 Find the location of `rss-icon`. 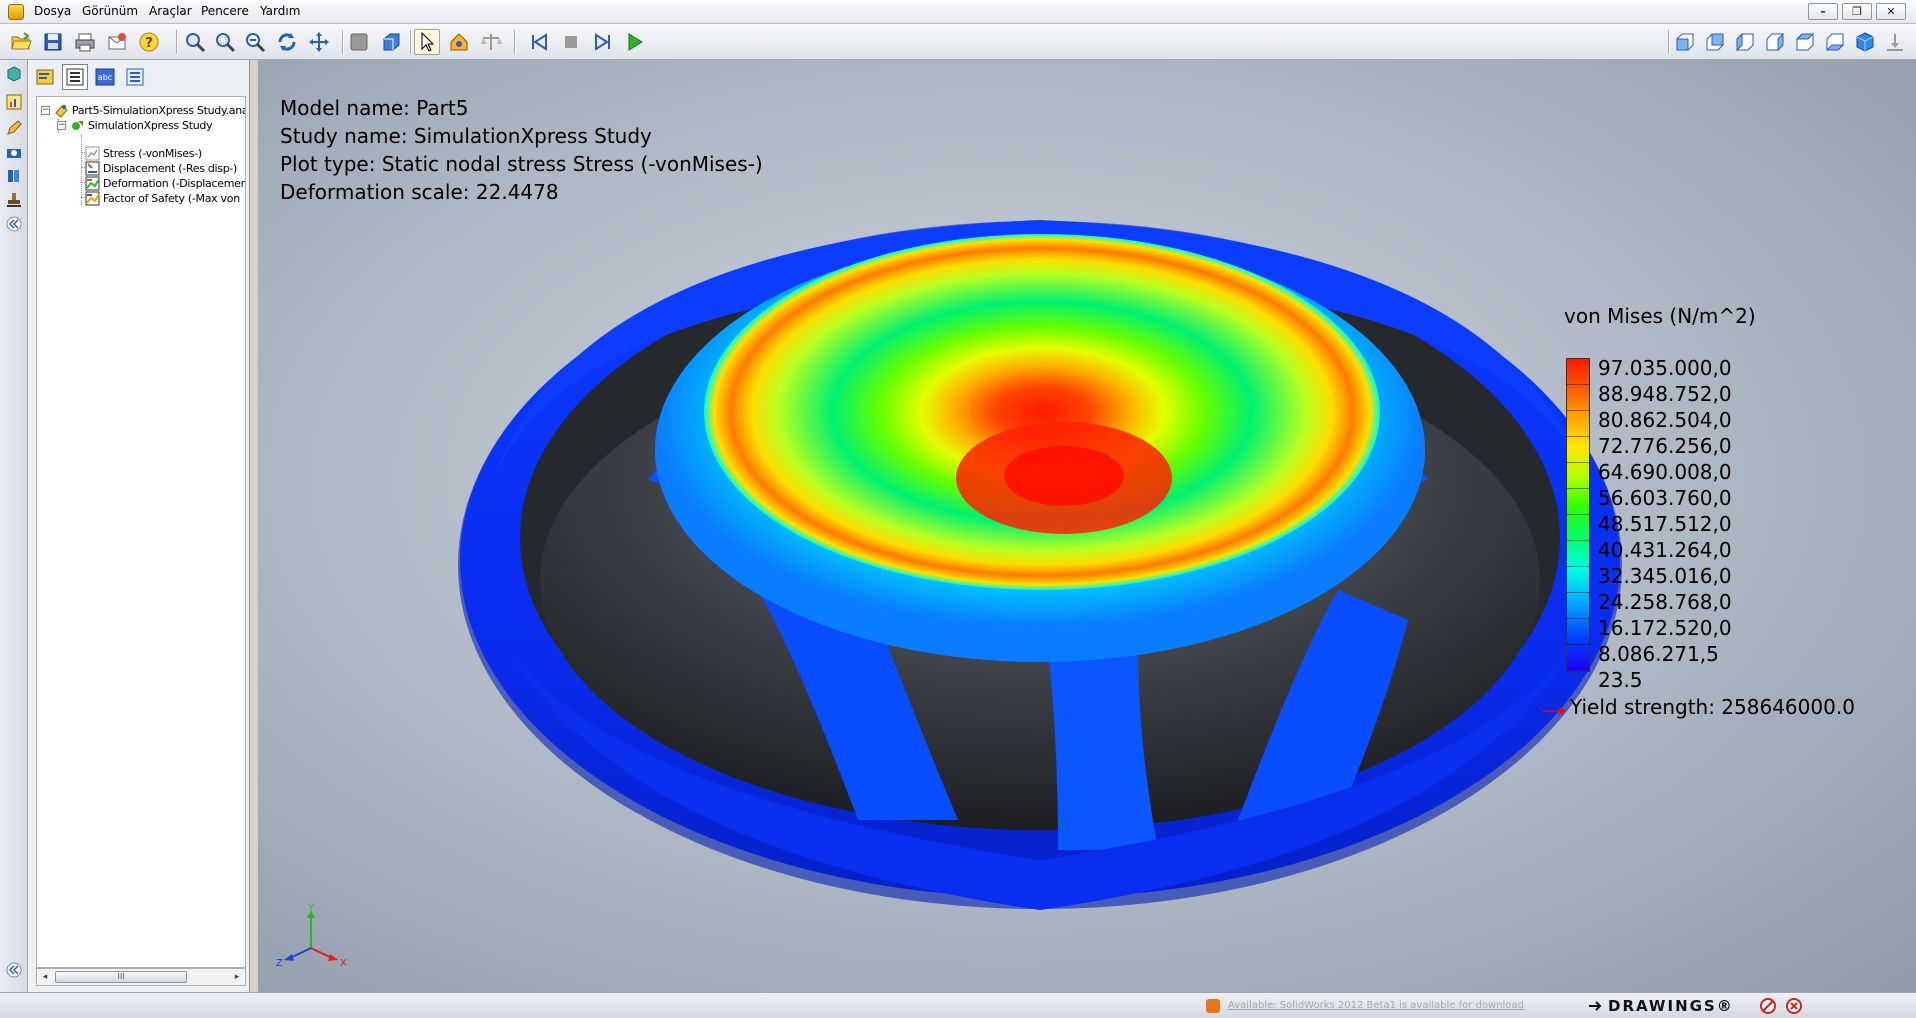

rss-icon is located at coordinates (1213, 1006).